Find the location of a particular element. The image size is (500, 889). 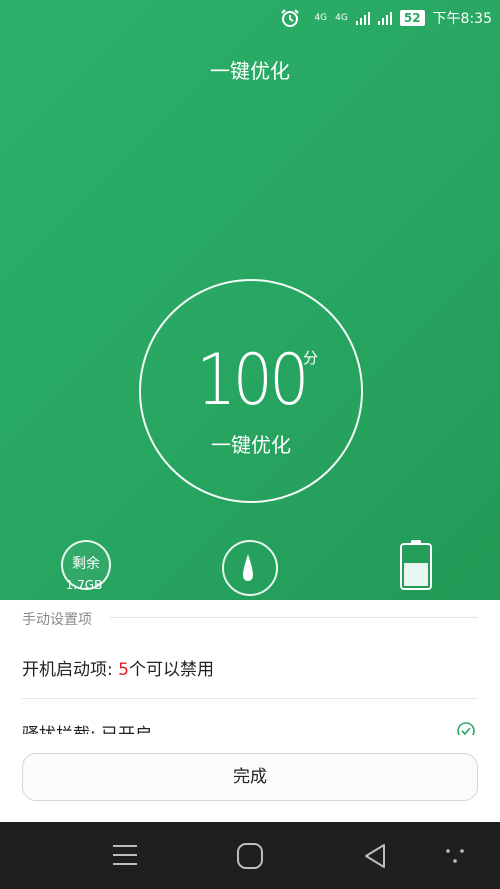

network-label-2: 4G is located at coordinates (341, 17).